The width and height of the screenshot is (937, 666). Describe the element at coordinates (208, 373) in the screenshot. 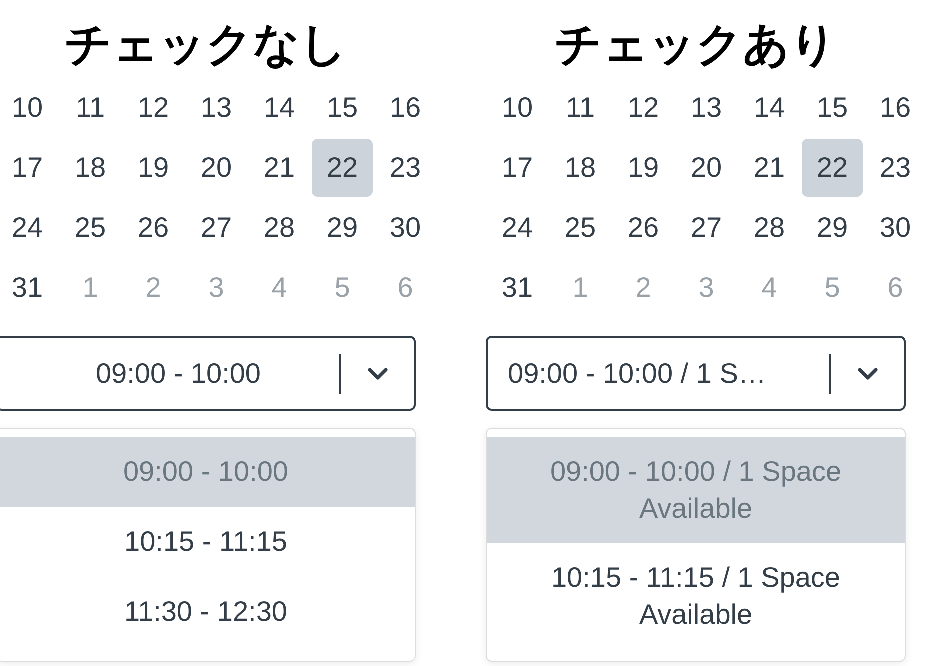

I see `time-select: 09:00 - 10:00` at that location.